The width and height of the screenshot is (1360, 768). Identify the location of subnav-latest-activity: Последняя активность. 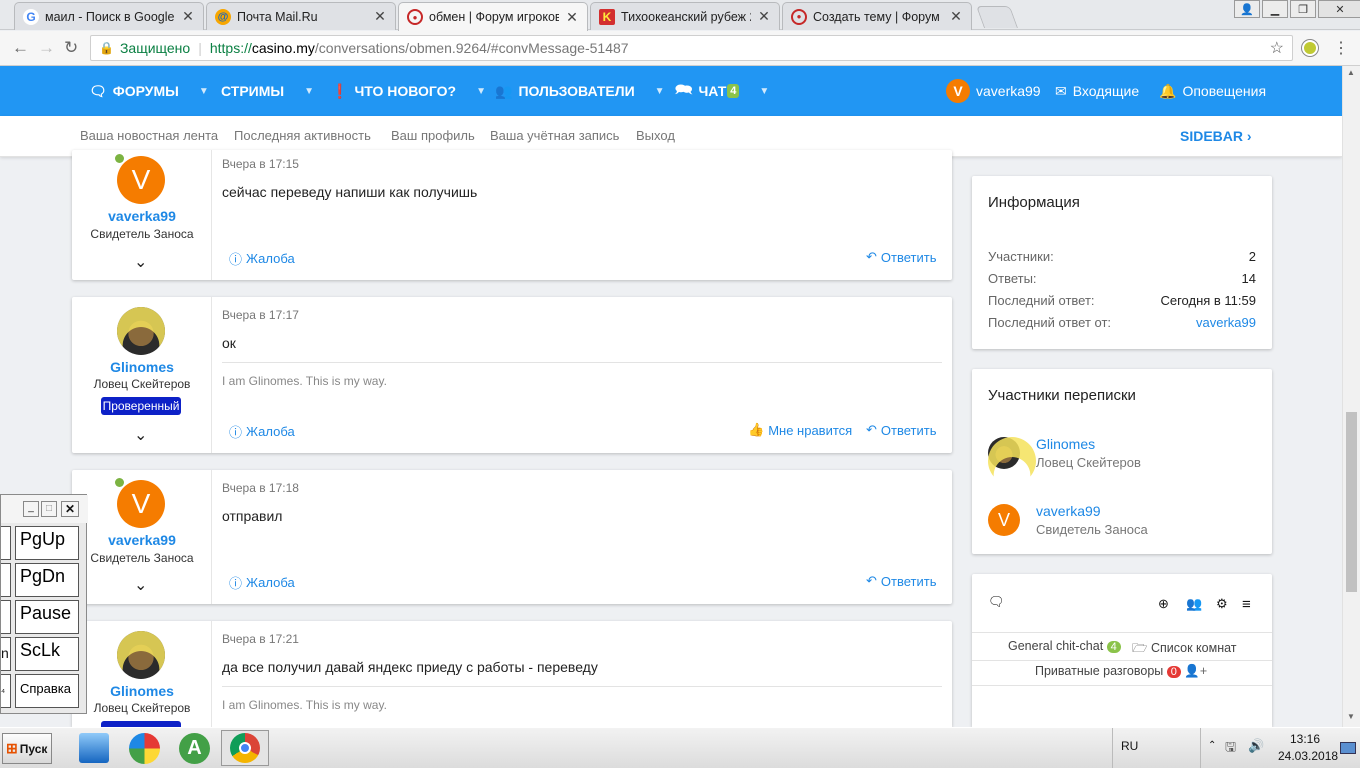
(302, 135).